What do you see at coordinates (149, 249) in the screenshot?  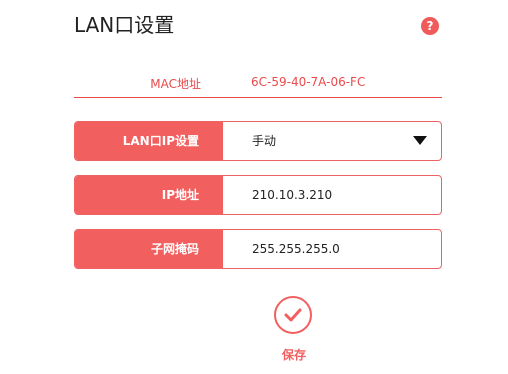 I see `subnet-mask-label: 子网掩码` at bounding box center [149, 249].